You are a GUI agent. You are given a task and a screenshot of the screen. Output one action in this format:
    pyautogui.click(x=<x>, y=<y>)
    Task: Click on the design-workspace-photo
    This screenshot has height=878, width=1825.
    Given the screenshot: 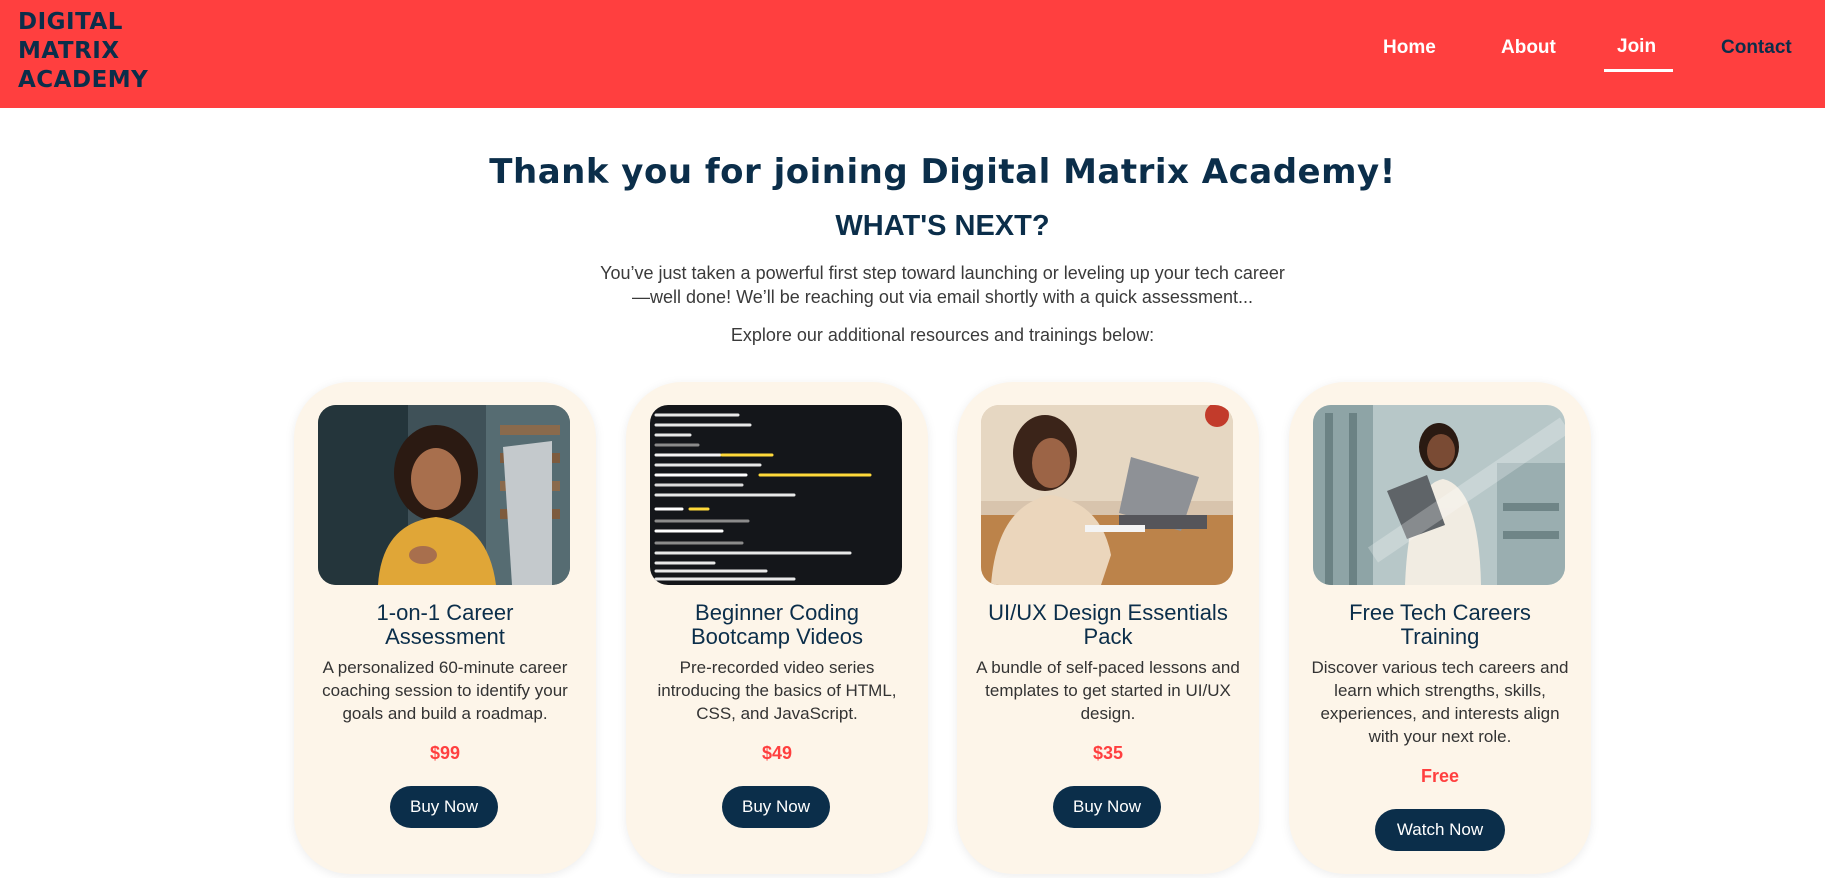 What is the action you would take?
    pyautogui.click(x=1107, y=495)
    